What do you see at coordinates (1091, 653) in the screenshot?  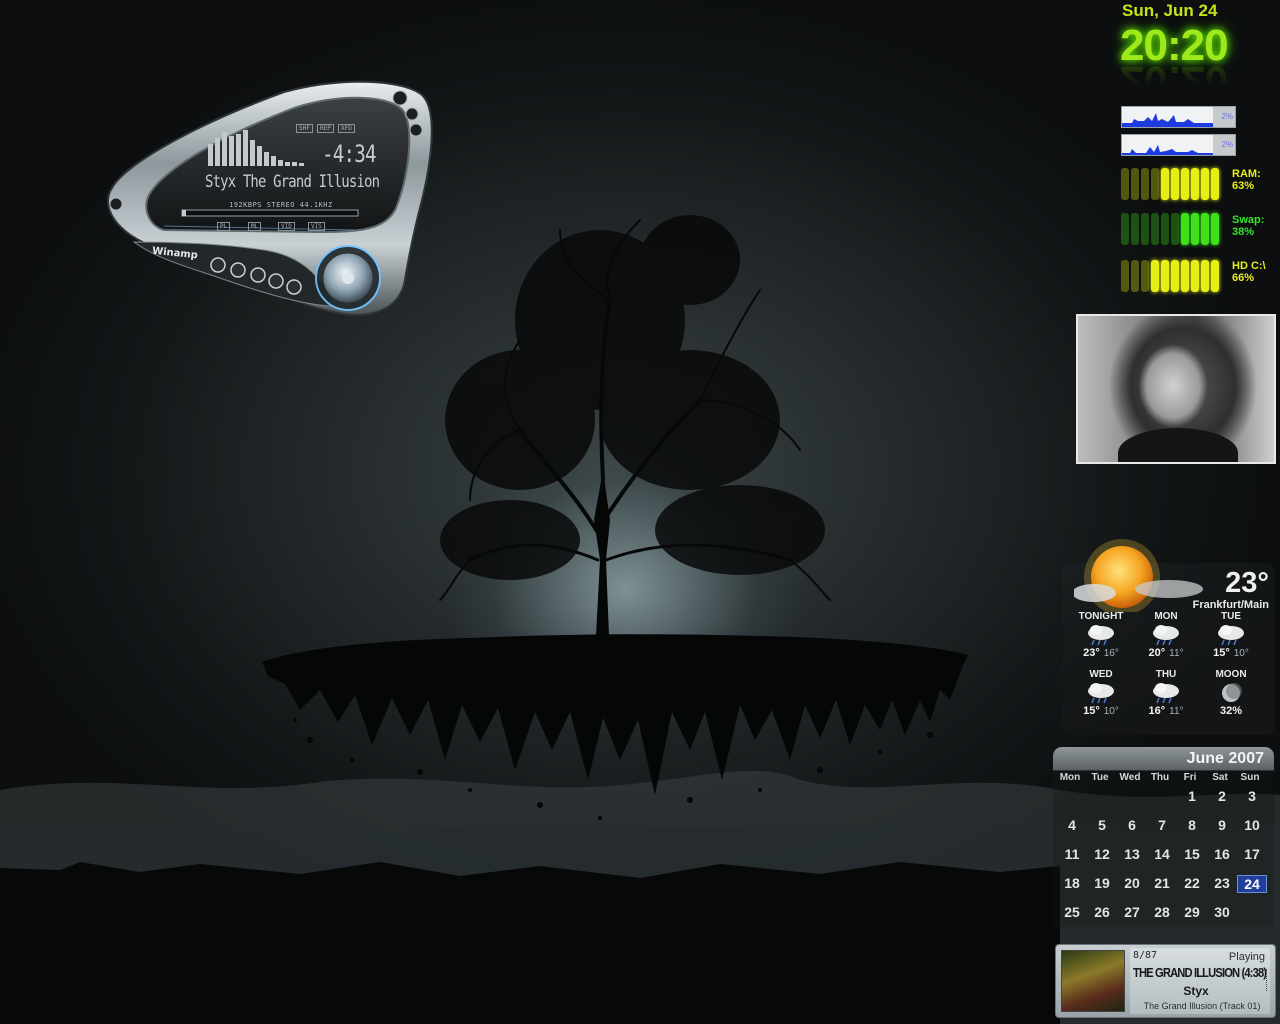 I see `forecast-high: 23°` at bounding box center [1091, 653].